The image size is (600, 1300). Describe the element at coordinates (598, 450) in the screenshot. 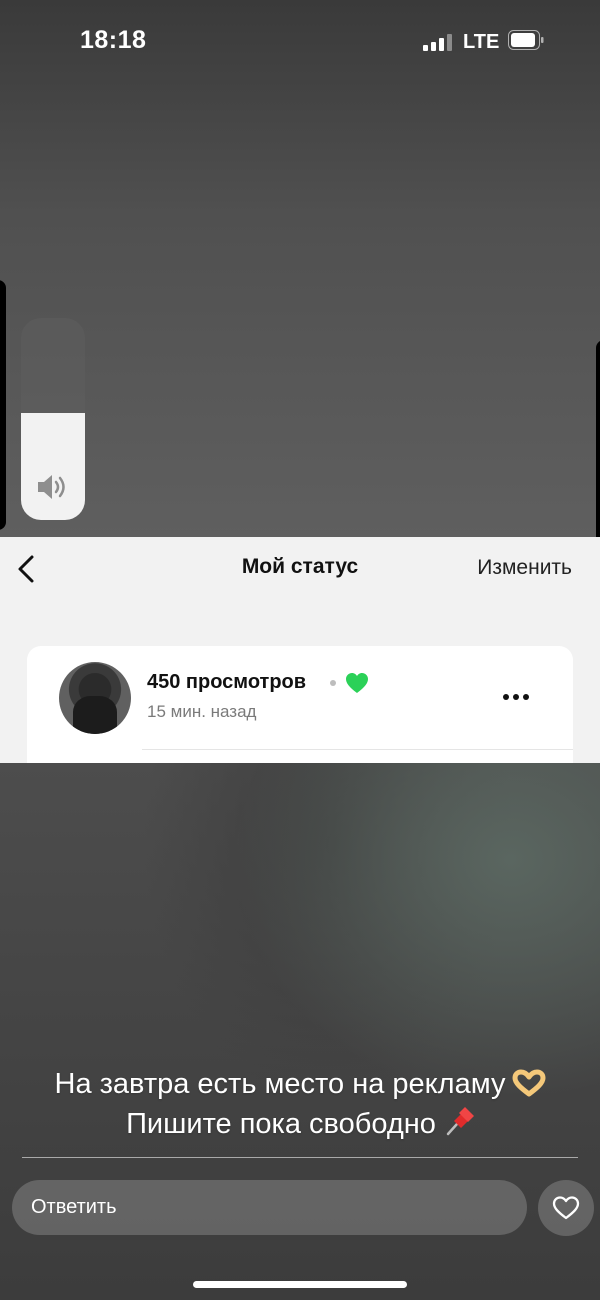

I see `phone-edge-right` at that location.